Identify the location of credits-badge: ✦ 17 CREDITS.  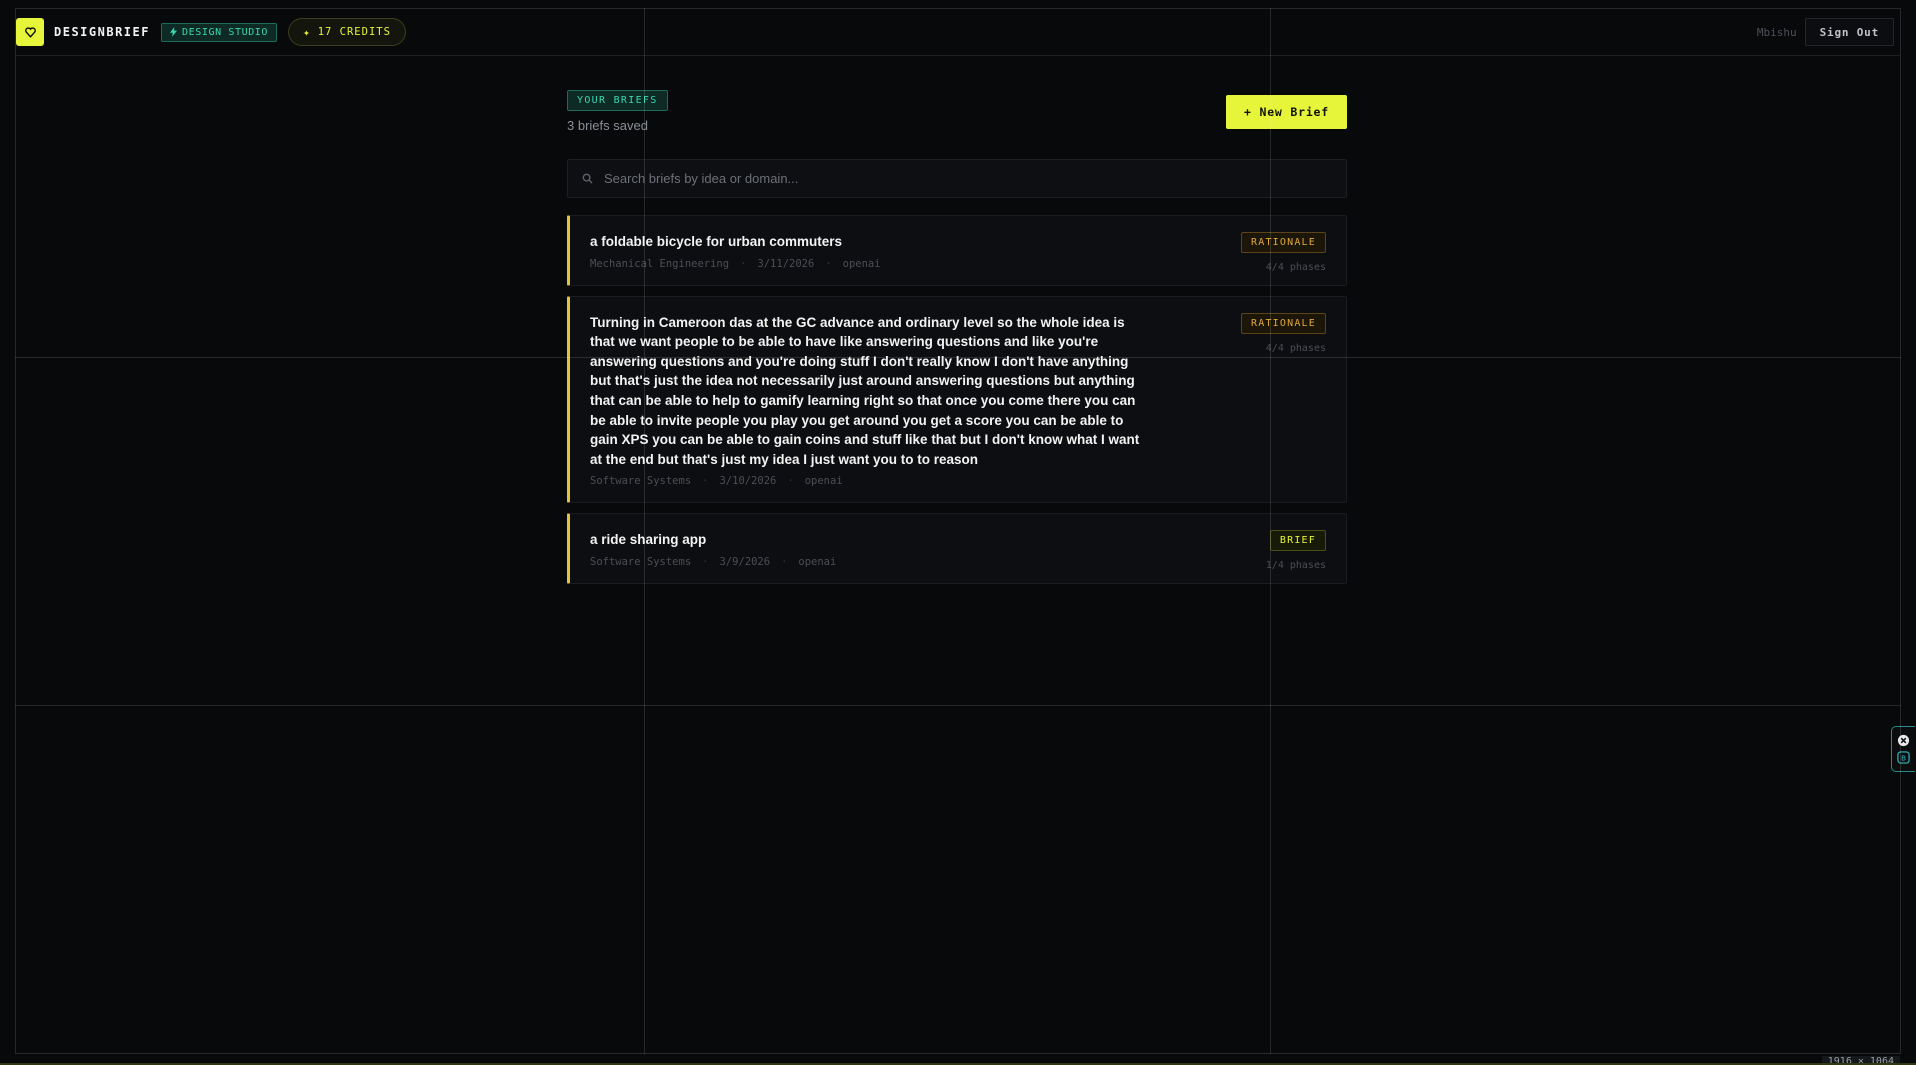
(347, 32).